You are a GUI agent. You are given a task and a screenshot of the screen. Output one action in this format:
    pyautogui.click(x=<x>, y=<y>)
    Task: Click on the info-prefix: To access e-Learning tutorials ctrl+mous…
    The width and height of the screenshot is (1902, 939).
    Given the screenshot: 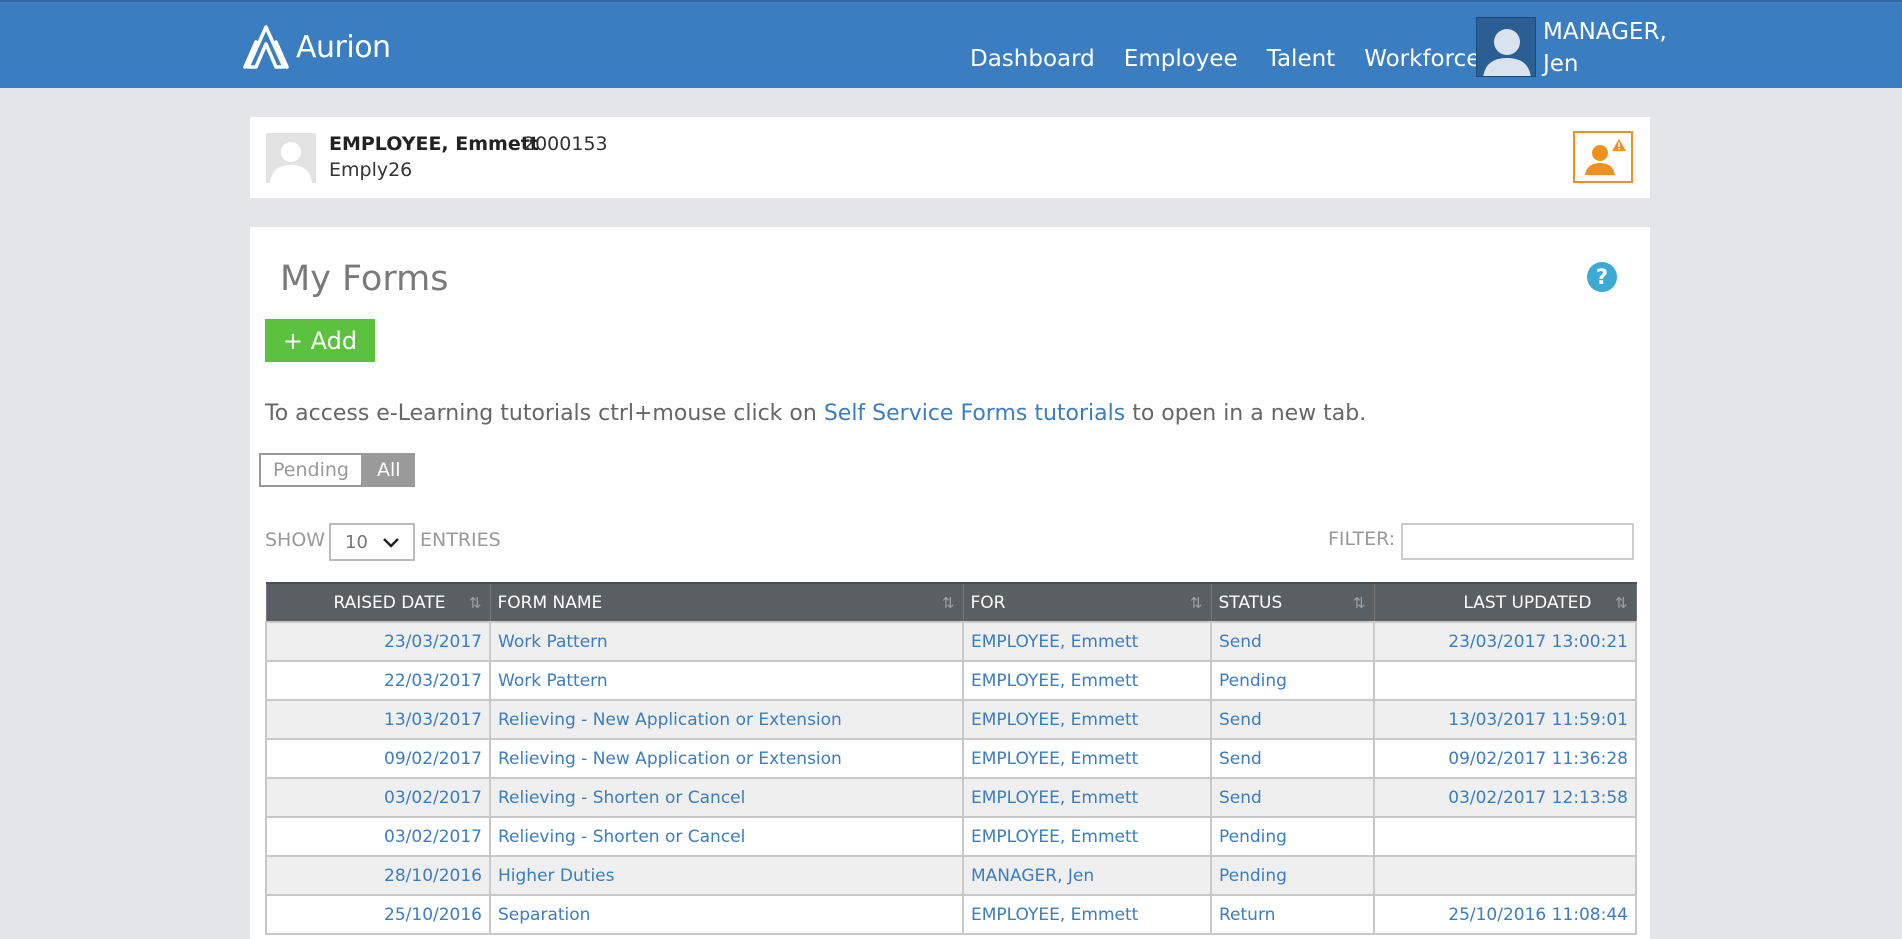 What is the action you would take?
    pyautogui.click(x=544, y=413)
    